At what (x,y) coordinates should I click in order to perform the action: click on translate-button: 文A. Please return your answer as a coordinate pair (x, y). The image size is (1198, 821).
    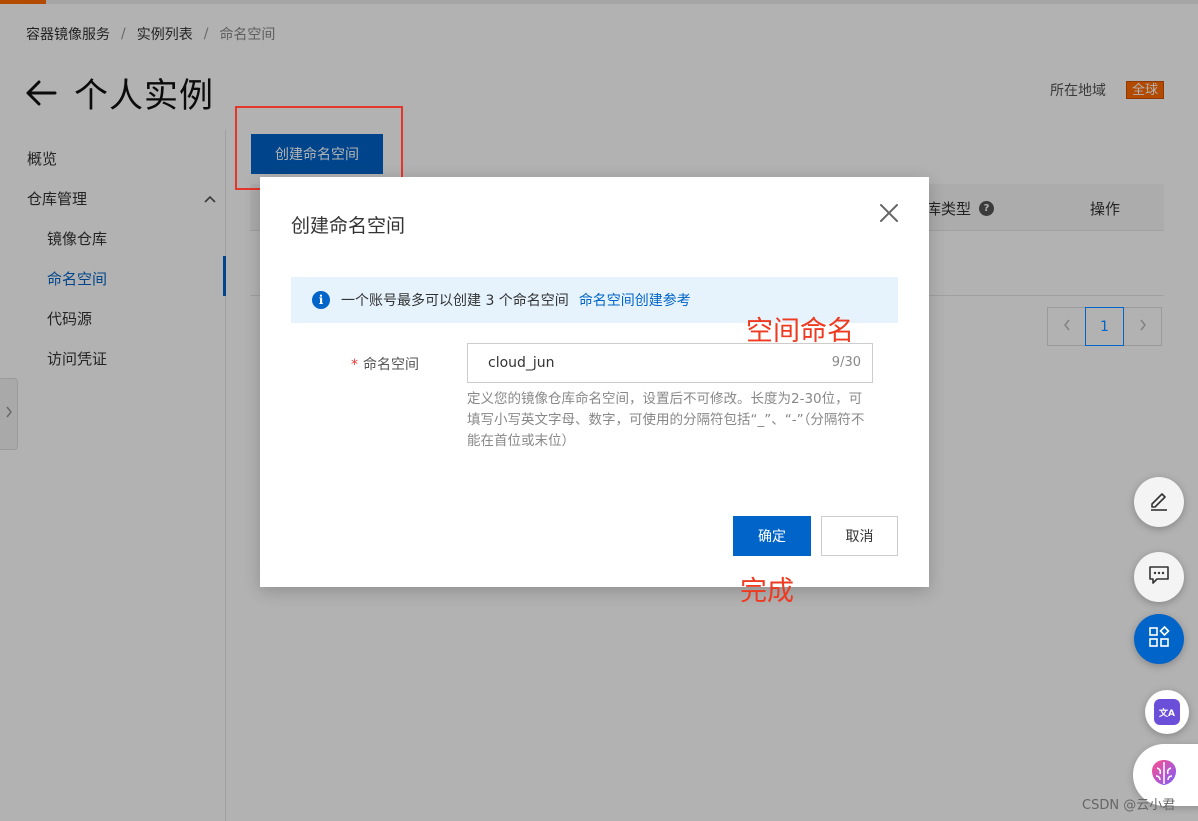
    Looking at the image, I should click on (1167, 712).